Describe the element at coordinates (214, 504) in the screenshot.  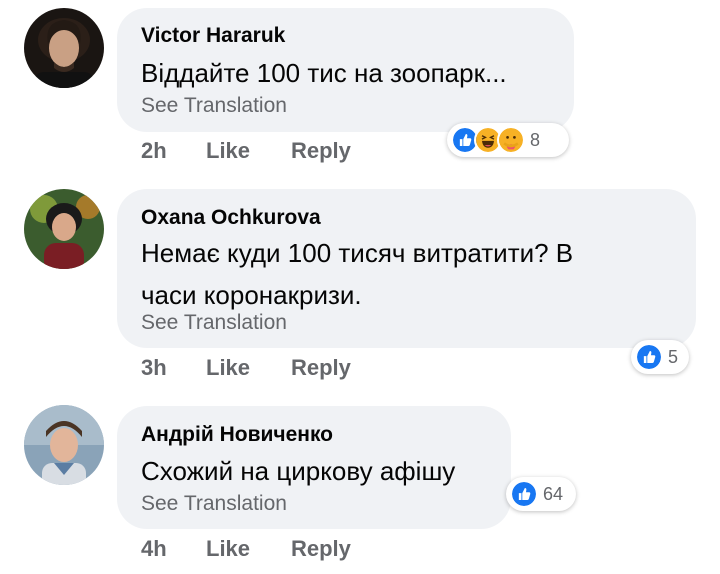
I see `see-translation-link: See Translation` at that location.